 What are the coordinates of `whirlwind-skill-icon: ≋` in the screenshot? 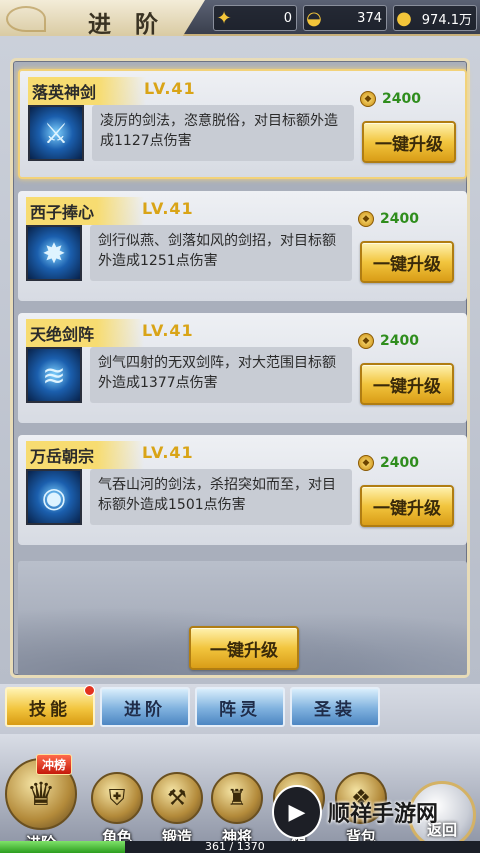 It's located at (54, 375).